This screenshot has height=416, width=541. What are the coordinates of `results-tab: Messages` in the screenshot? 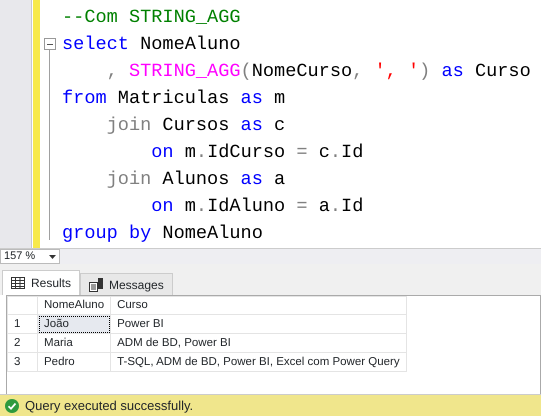 It's located at (126, 284).